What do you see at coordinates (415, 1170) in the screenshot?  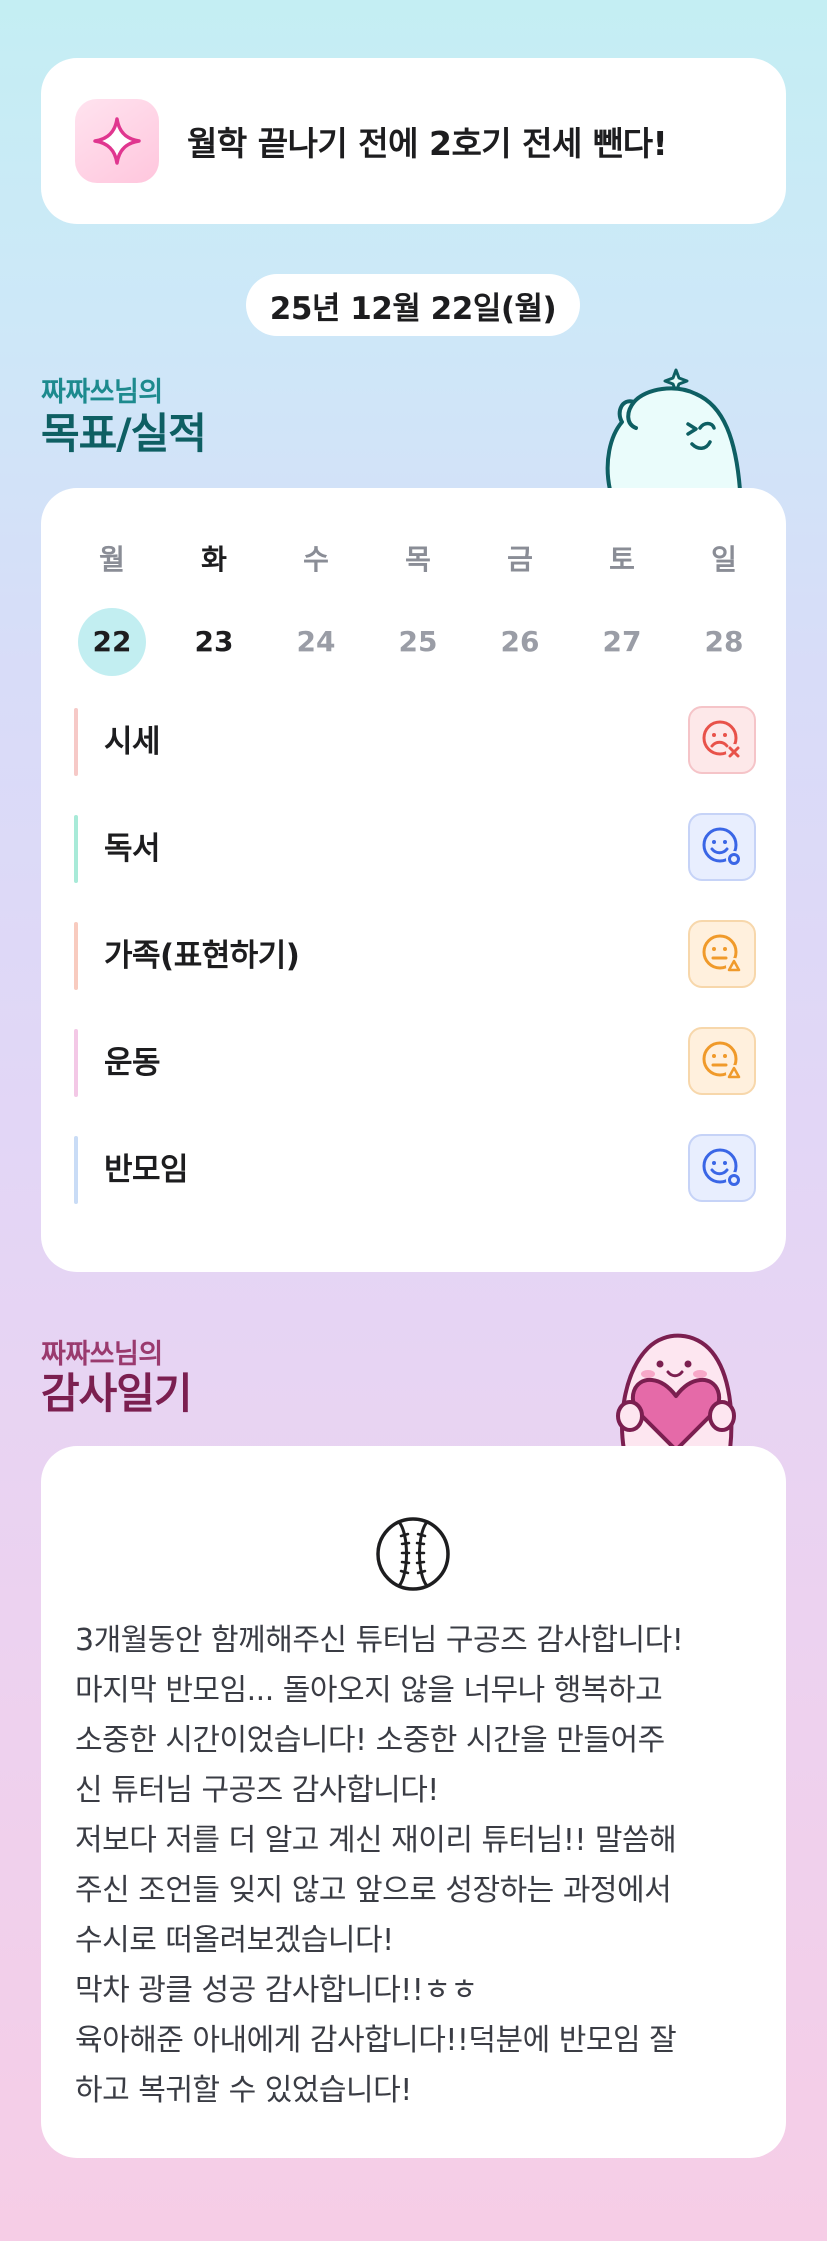 I see `goal-row-meeting: 반모임` at bounding box center [415, 1170].